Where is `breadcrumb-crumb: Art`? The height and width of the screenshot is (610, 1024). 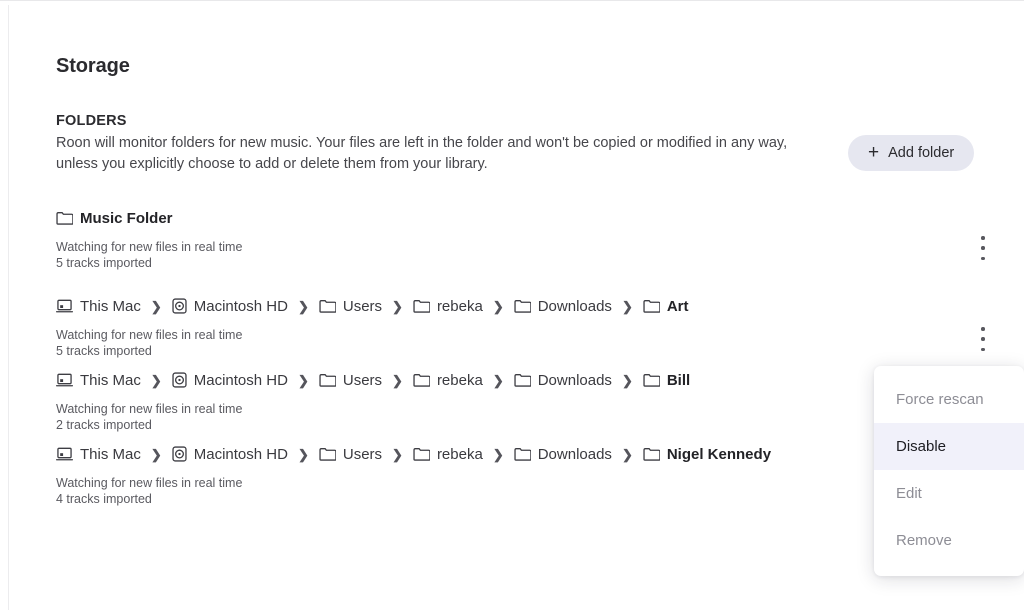
breadcrumb-crumb: Art is located at coordinates (666, 306).